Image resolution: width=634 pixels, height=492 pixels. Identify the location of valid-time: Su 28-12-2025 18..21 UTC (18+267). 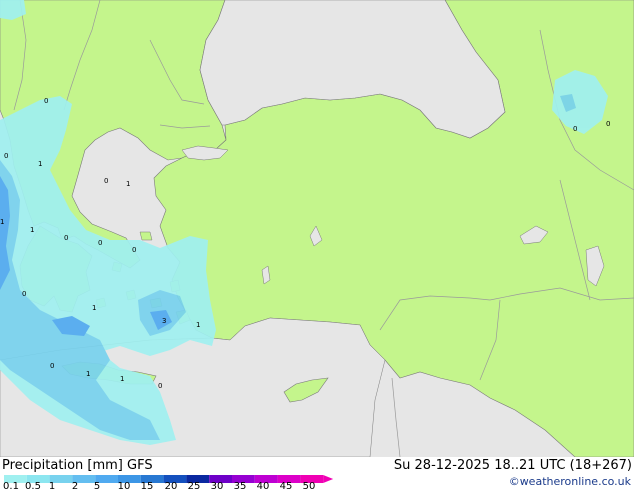
(512, 465).